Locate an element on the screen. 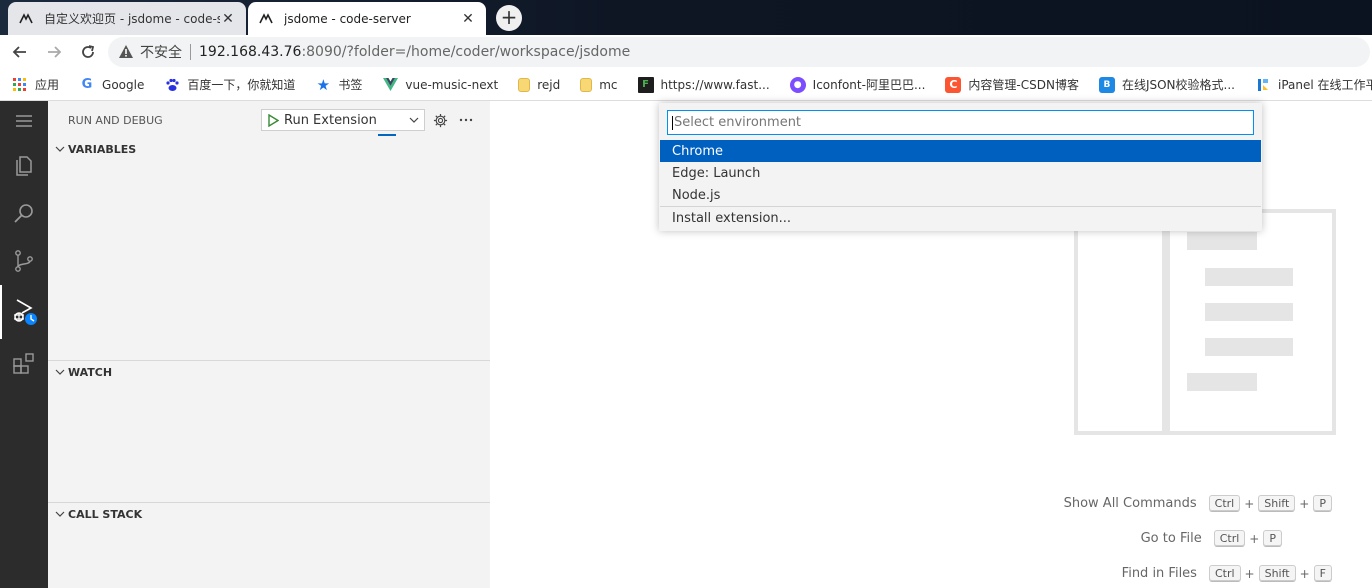 The image size is (1372, 588). browser-tab: 自定义欢迎页 - jsdome - code-server ✕ is located at coordinates (127, 18).